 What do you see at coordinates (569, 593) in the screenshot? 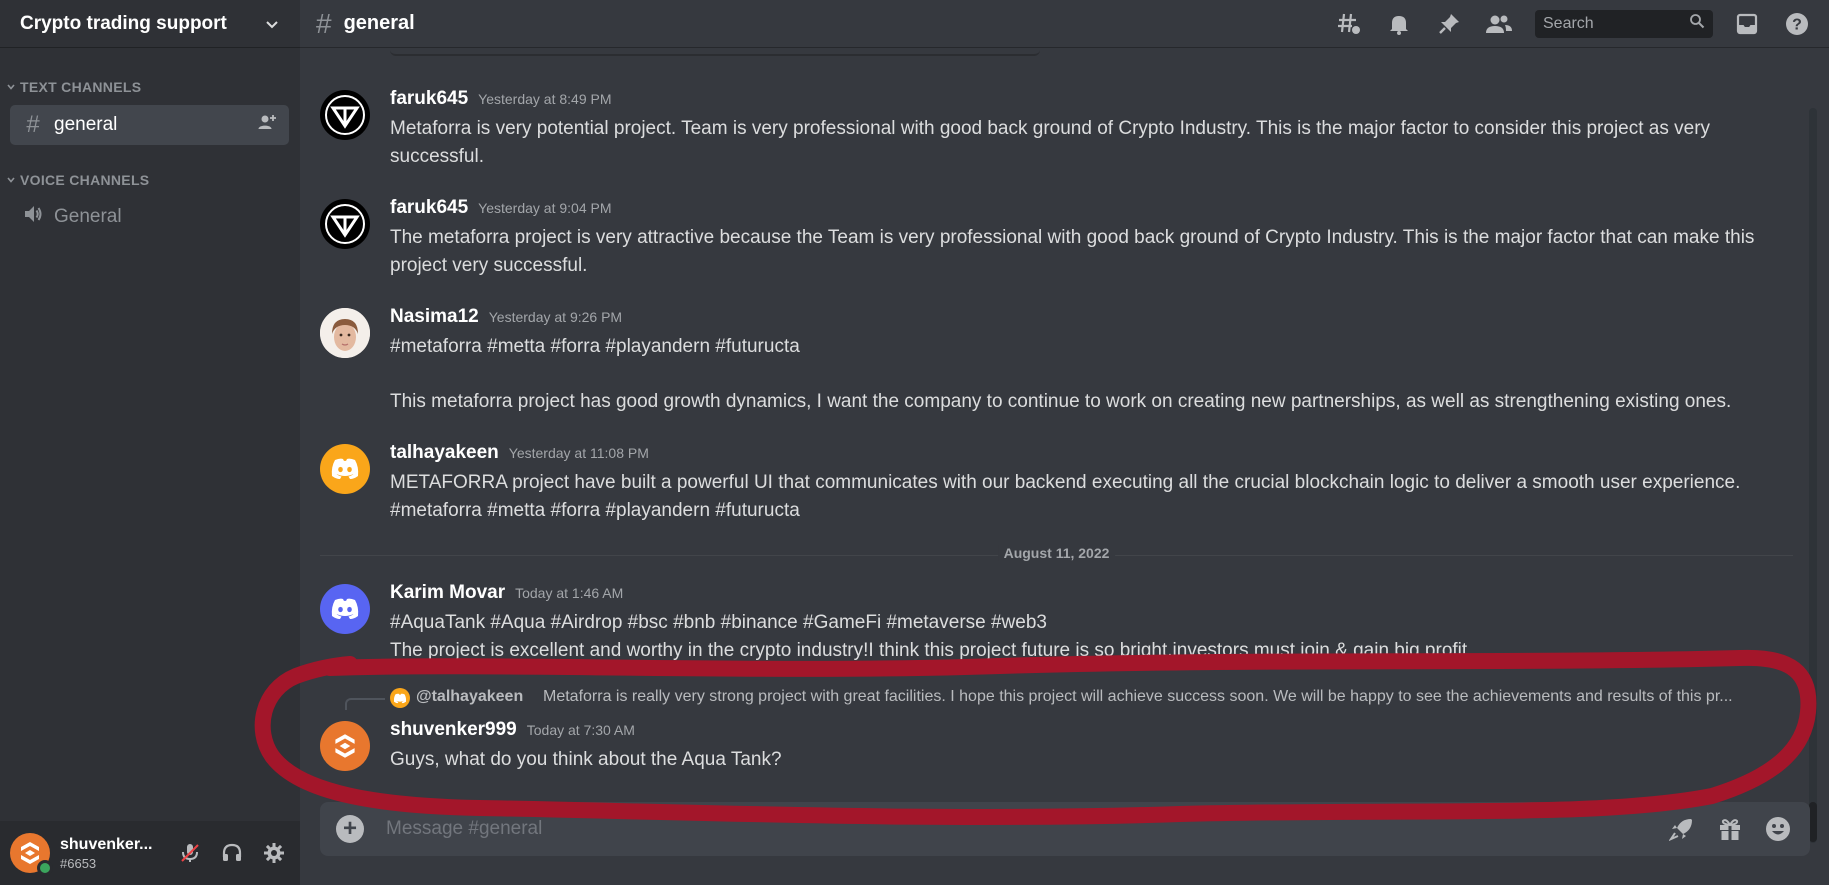
I see `message-timestamp: Today at 1:46 AM` at bounding box center [569, 593].